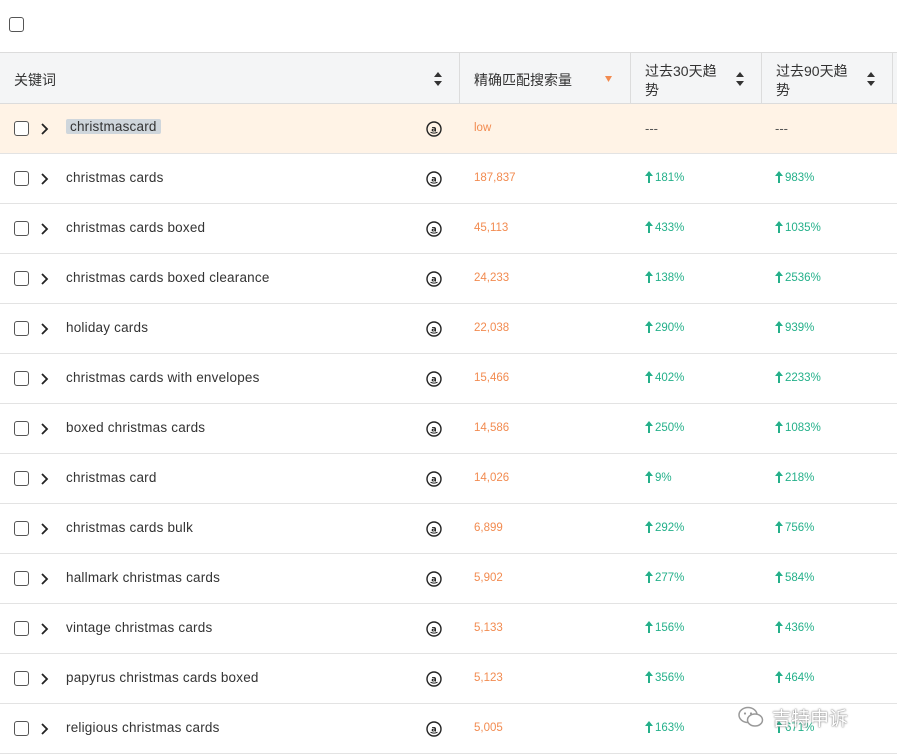 The image size is (897, 754). I want to click on search-volume: 24,233, so click(492, 278).